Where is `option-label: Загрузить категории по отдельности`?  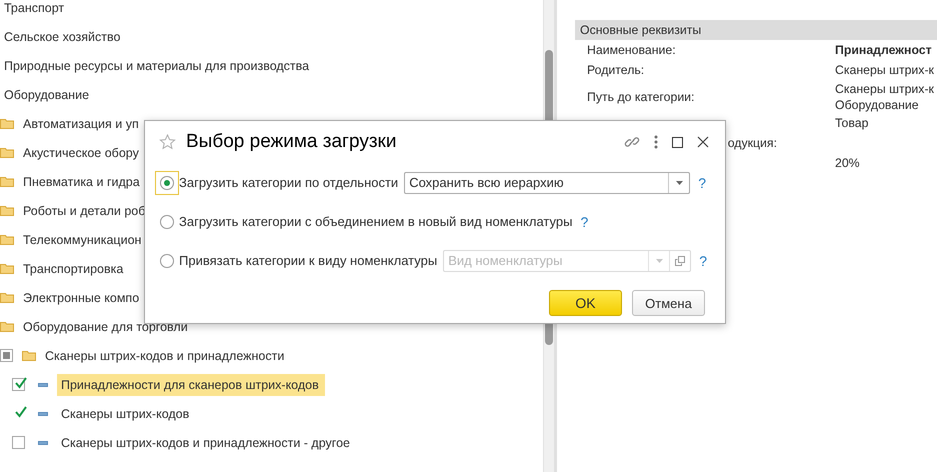
option-label: Загрузить категории по отдельности is located at coordinates (288, 182).